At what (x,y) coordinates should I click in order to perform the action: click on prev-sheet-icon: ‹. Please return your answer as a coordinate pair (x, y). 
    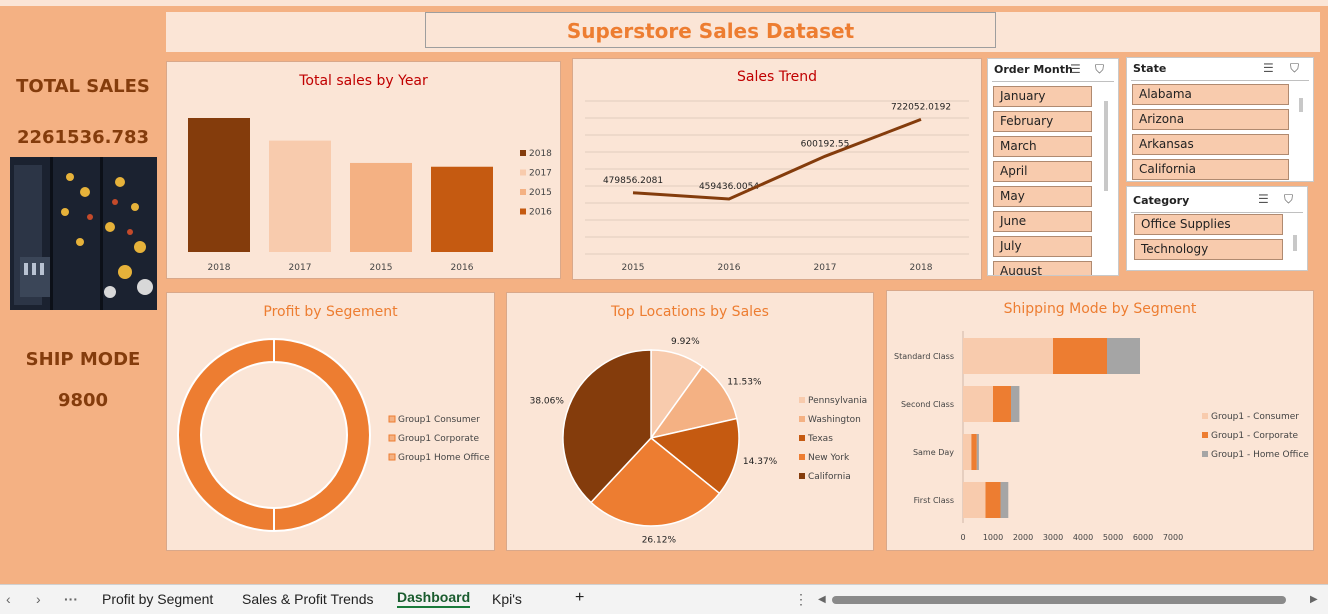
    Looking at the image, I should click on (8, 599).